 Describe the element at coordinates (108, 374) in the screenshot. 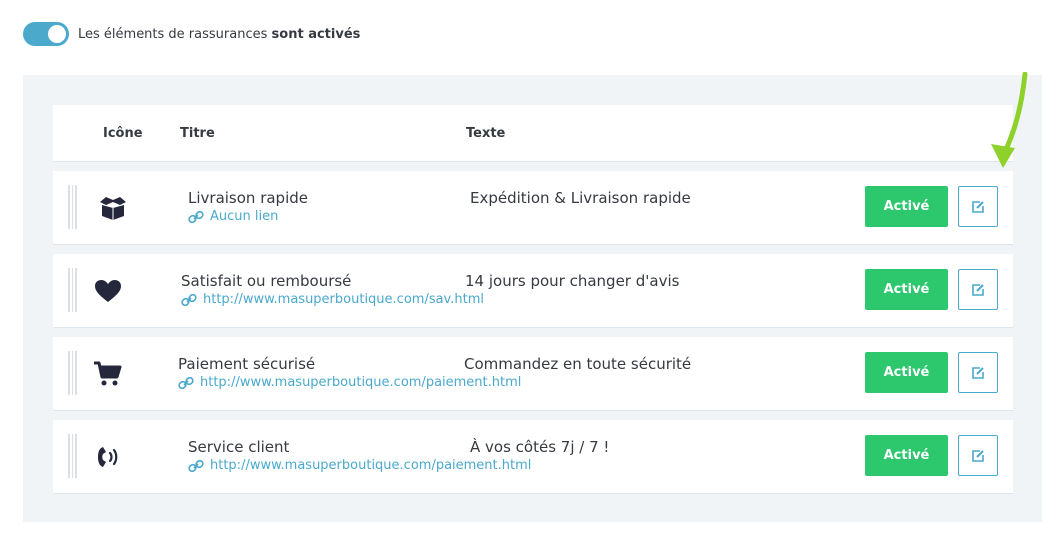

I see `cart-icon` at that location.